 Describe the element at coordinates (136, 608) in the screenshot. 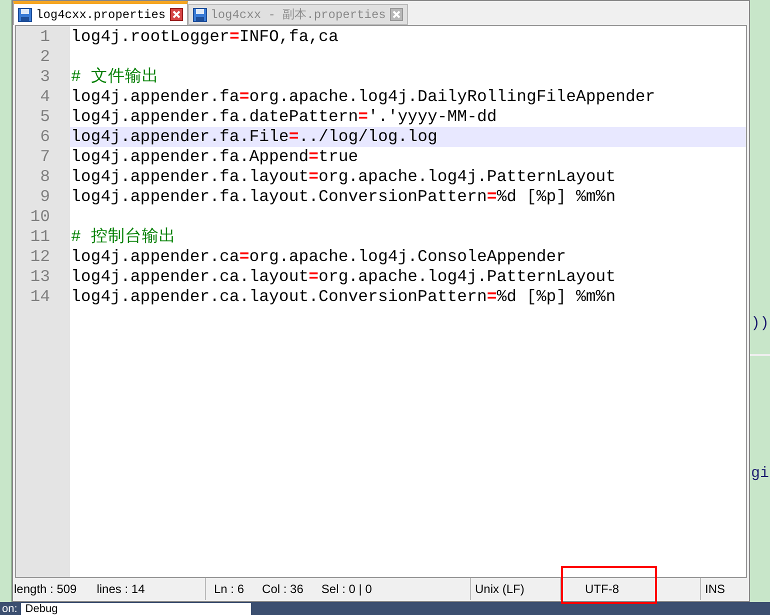

I see `configuration-dropdown: Debug` at that location.